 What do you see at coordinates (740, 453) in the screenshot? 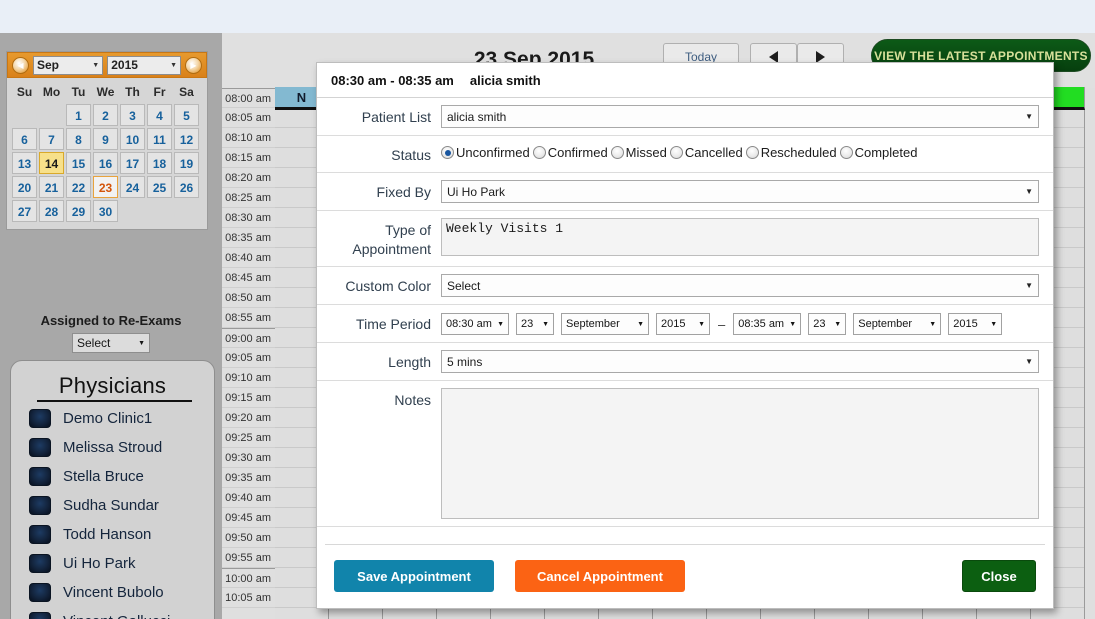
I see `notes-textarea` at bounding box center [740, 453].